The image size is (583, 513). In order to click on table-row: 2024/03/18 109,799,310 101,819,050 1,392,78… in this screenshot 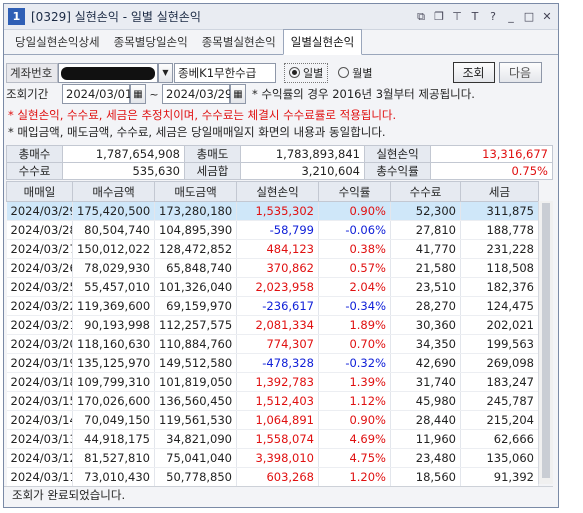, I will do `click(272, 382)`.